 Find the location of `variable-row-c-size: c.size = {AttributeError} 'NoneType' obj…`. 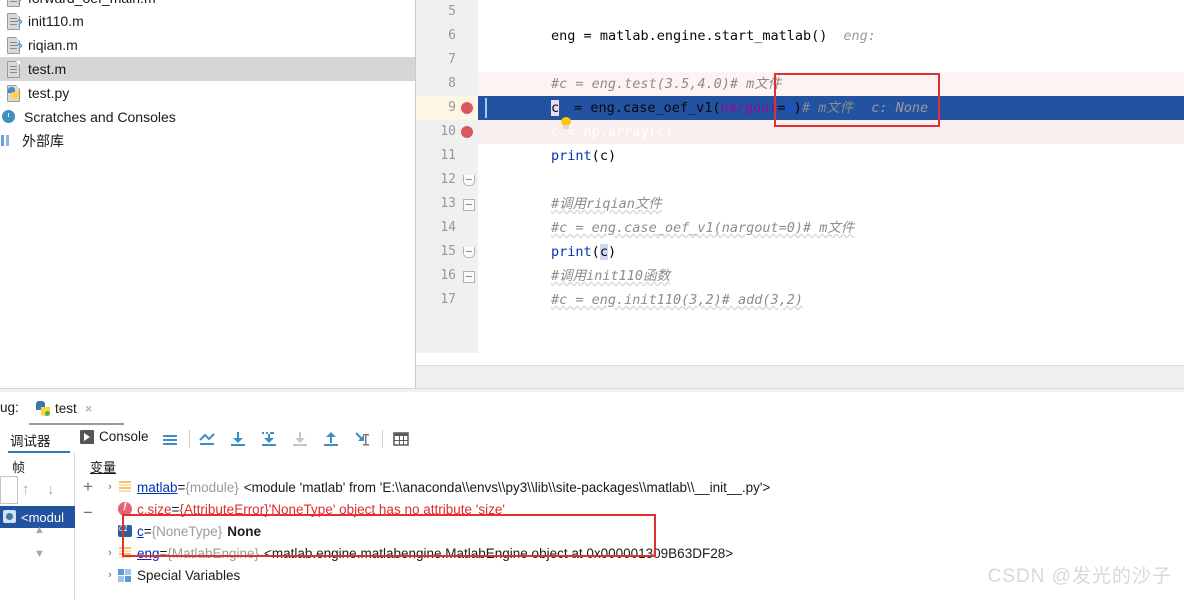

variable-row-c-size: c.size = {AttributeError} 'NoneType' obj… is located at coordinates (643, 509).